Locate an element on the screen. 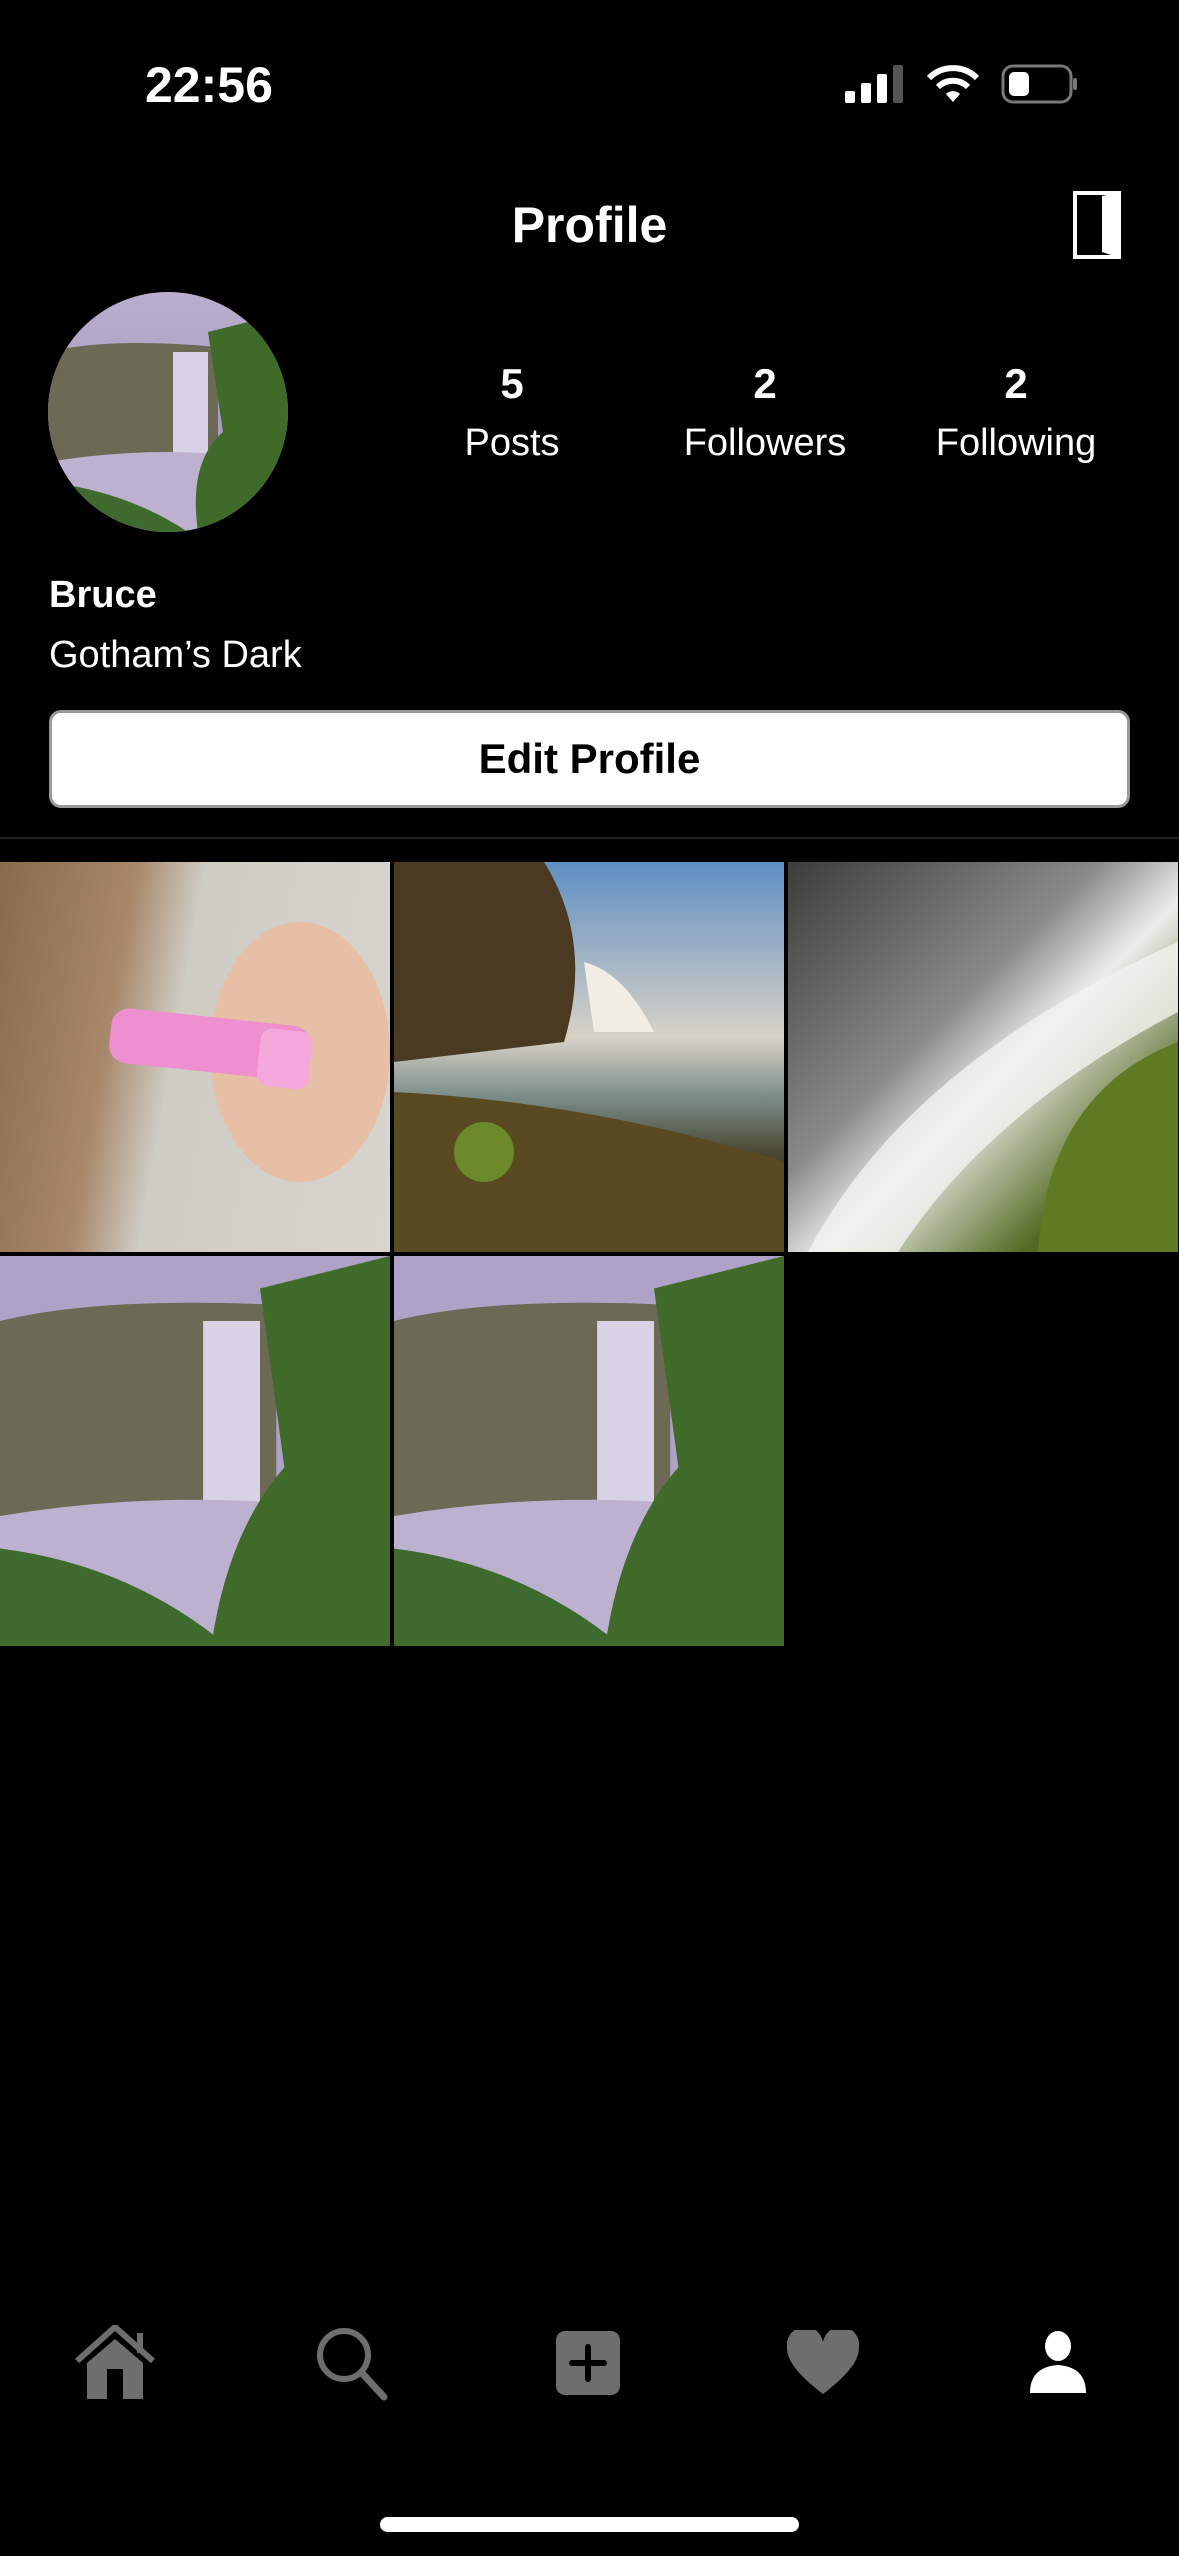 This screenshot has height=2556, width=1179. home-icon is located at coordinates (115, 2362).